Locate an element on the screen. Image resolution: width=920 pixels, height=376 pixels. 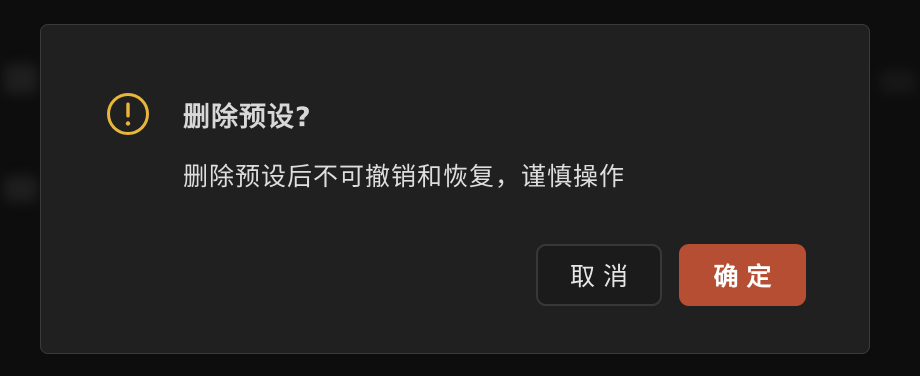
warning-icon is located at coordinates (128, 114).